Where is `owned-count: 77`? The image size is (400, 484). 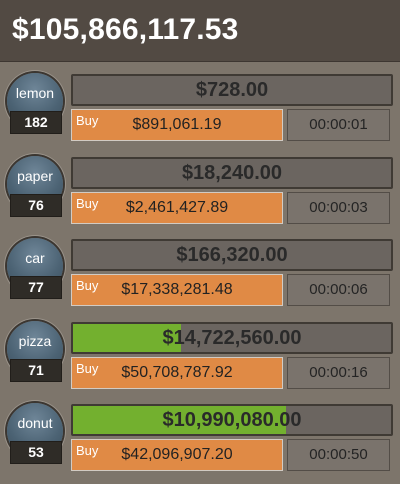
owned-count: 77 is located at coordinates (36, 287).